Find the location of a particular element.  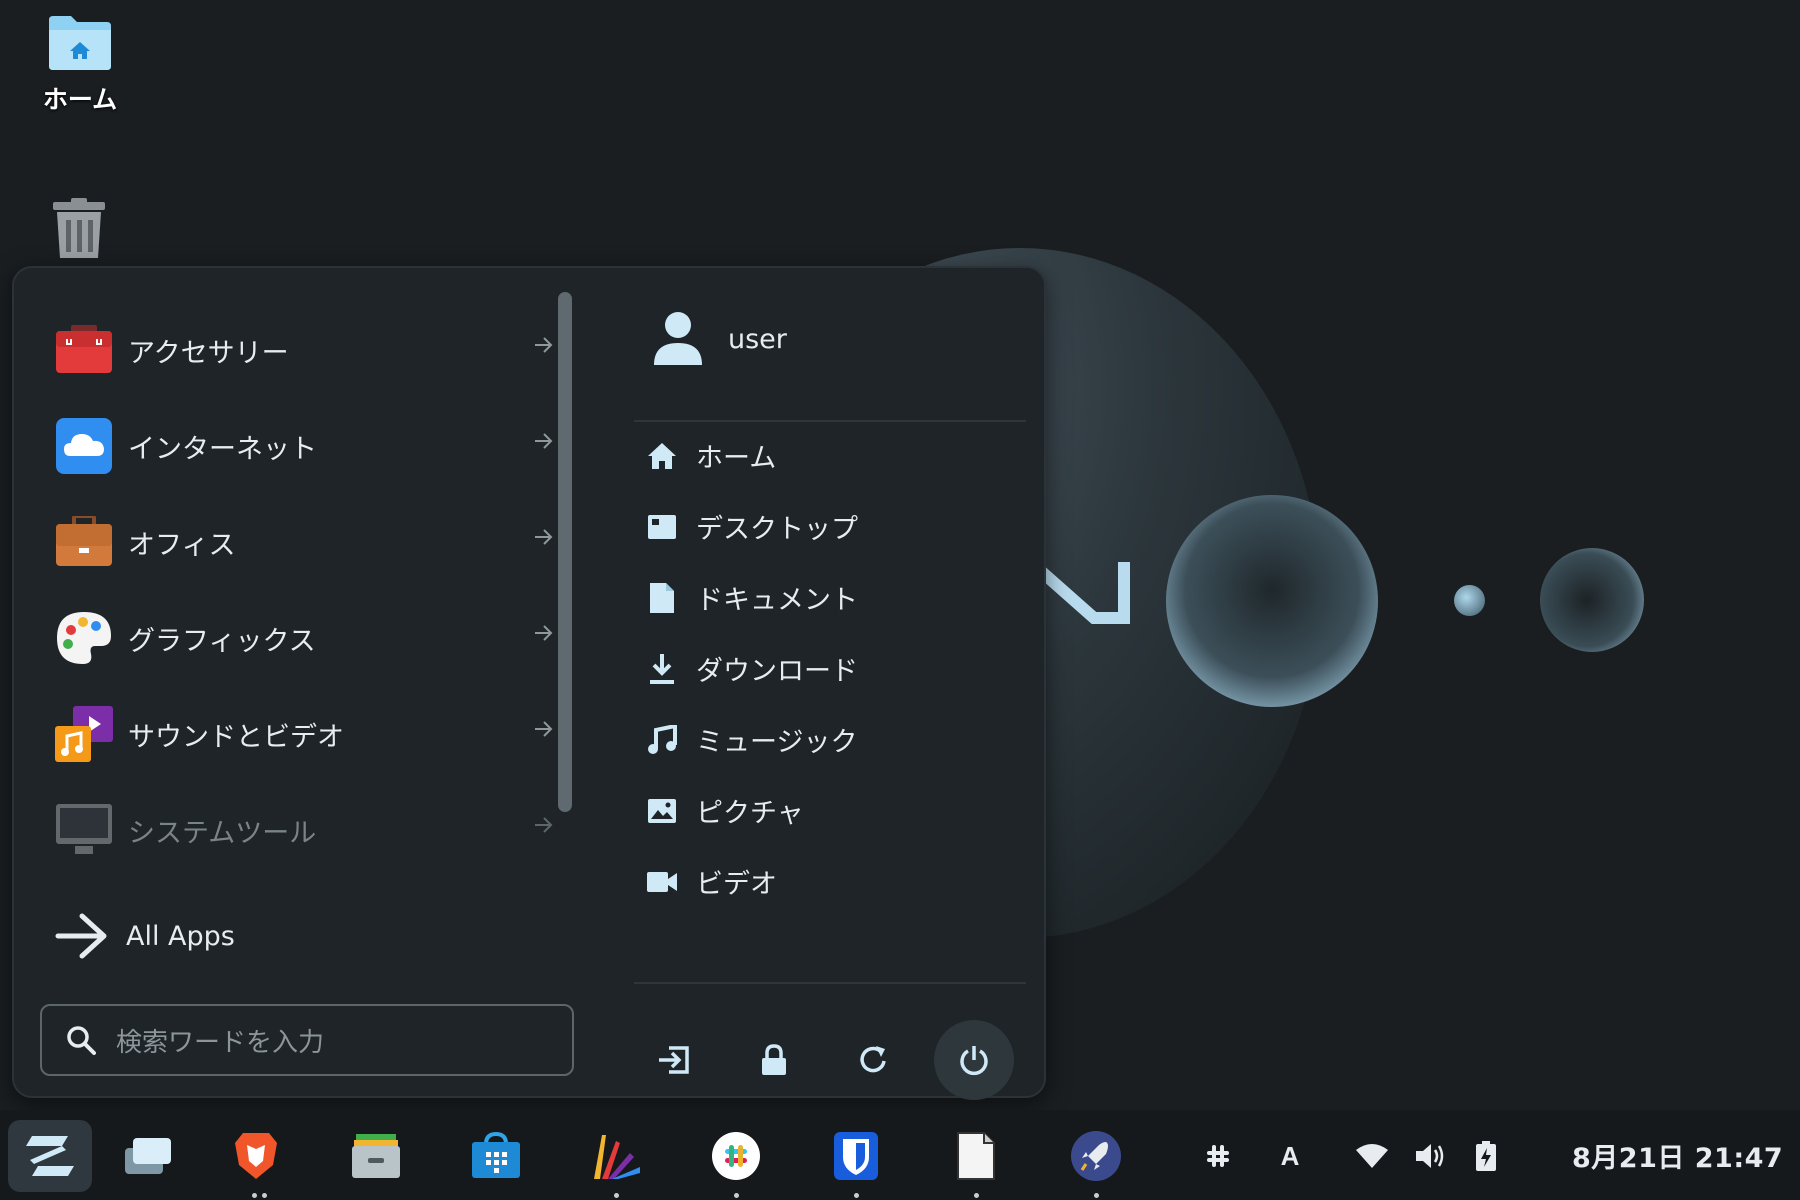

desktop-trash-shortcut is located at coordinates (79, 229).